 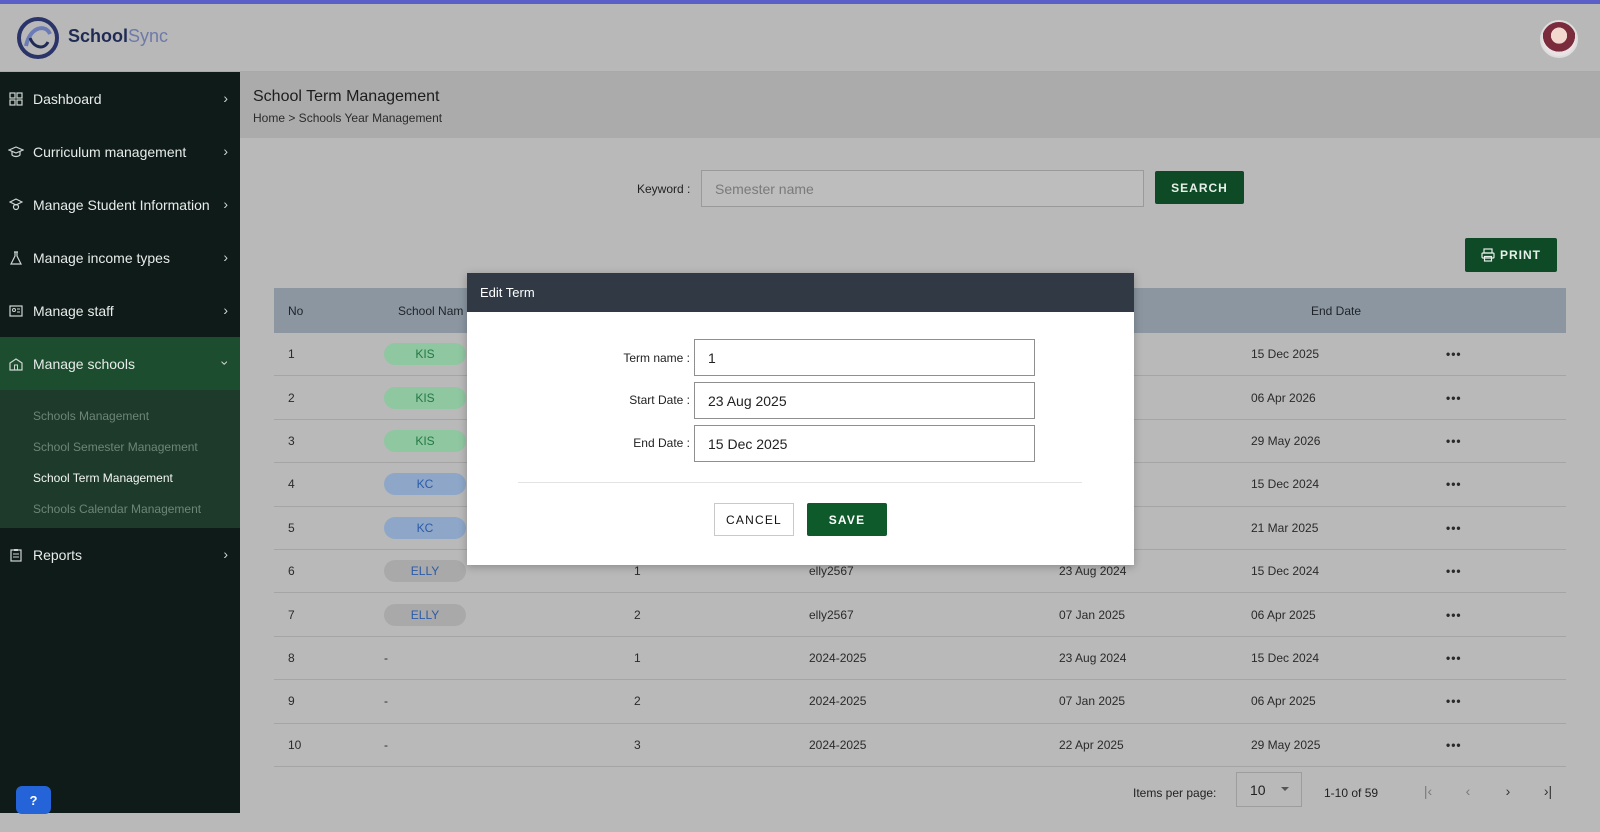 What do you see at coordinates (291, 657) in the screenshot?
I see `cell-no: 8` at bounding box center [291, 657].